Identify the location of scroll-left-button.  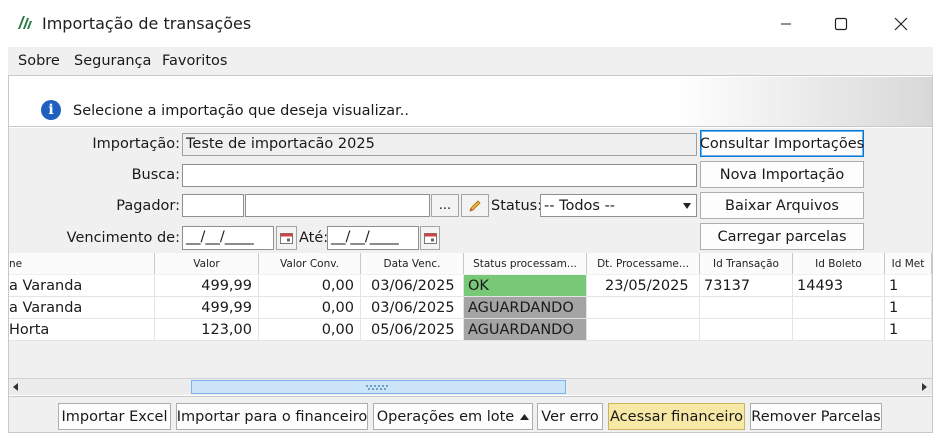
(16, 387).